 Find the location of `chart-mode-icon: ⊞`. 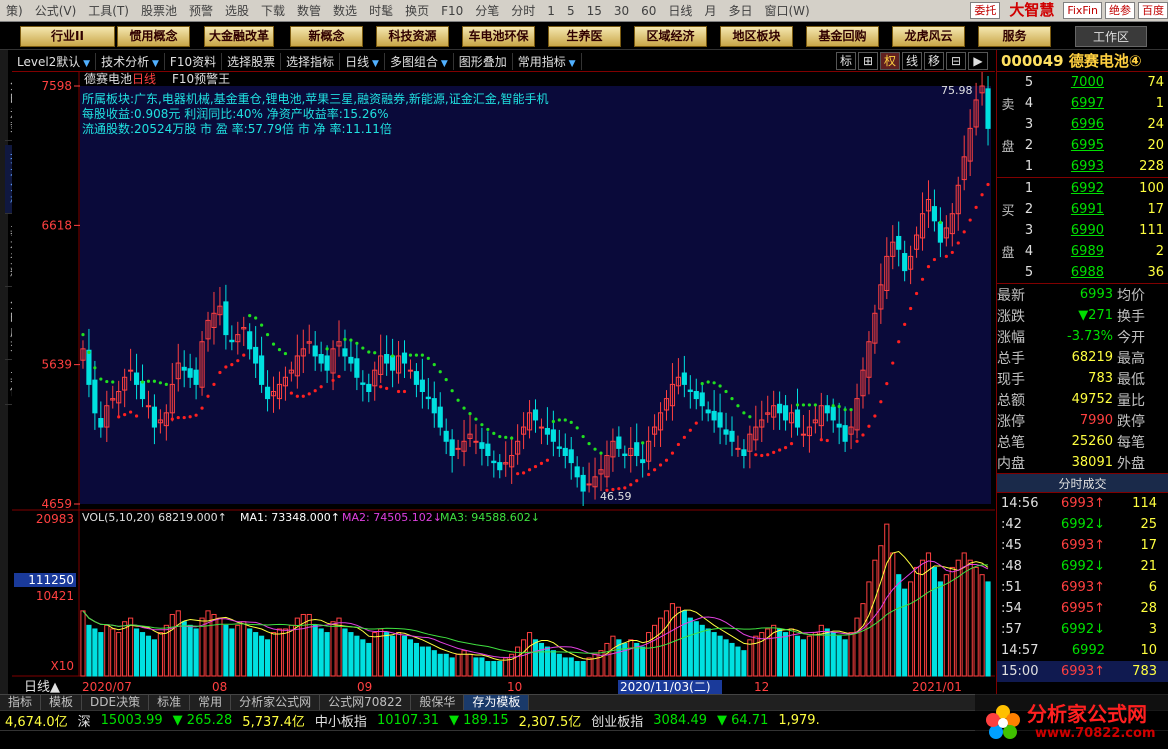

chart-mode-icon: ⊞ is located at coordinates (868, 61).